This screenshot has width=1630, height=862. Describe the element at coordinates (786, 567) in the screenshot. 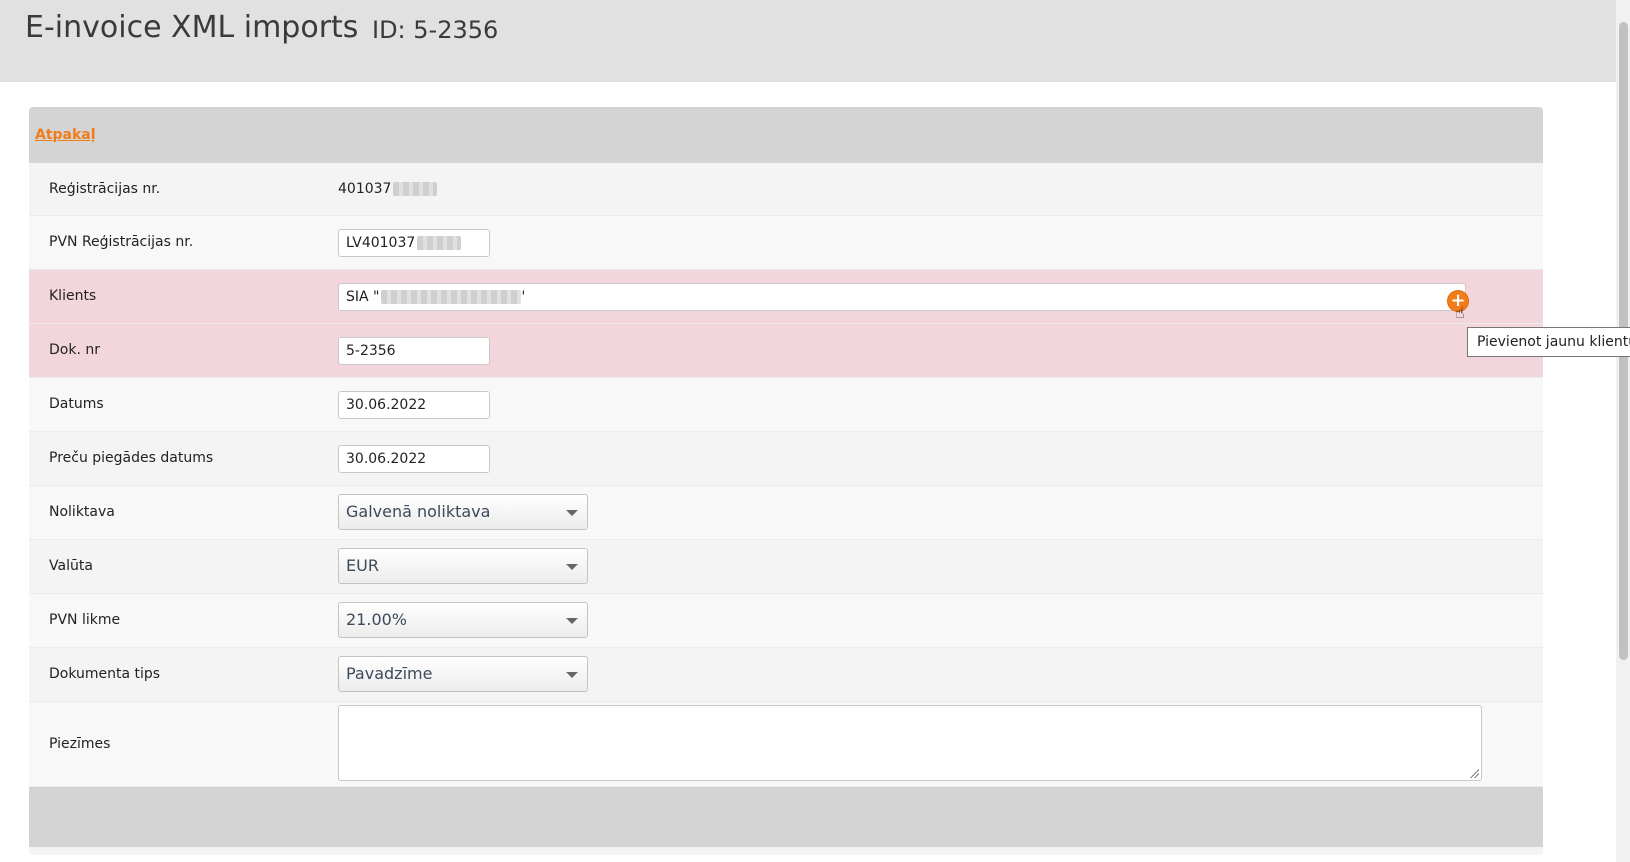

I see `row-currency: Valūta EUR` at that location.